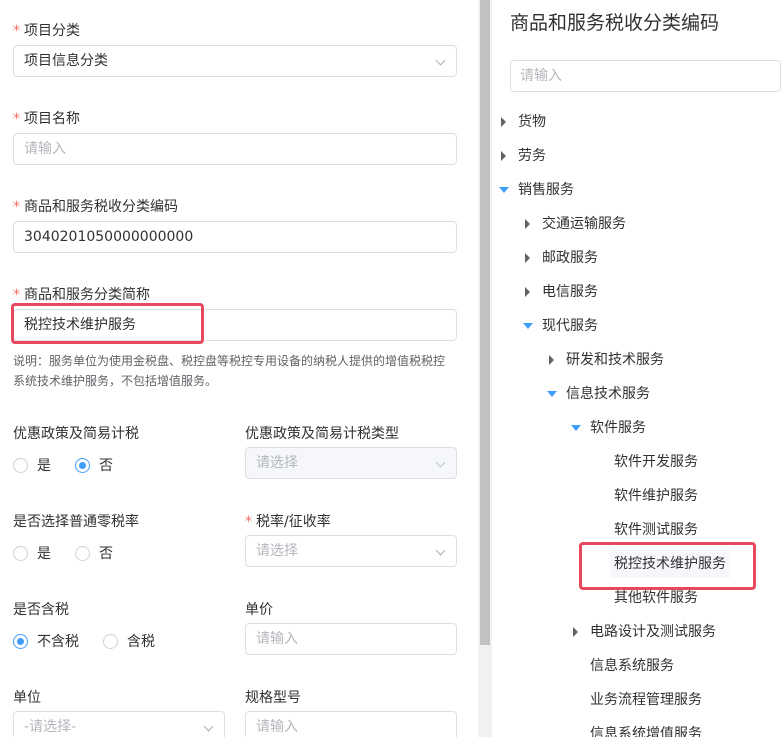 This screenshot has height=737, width=781. What do you see at coordinates (351, 463) in the screenshot?
I see `preferential-type-select: 请选择` at bounding box center [351, 463].